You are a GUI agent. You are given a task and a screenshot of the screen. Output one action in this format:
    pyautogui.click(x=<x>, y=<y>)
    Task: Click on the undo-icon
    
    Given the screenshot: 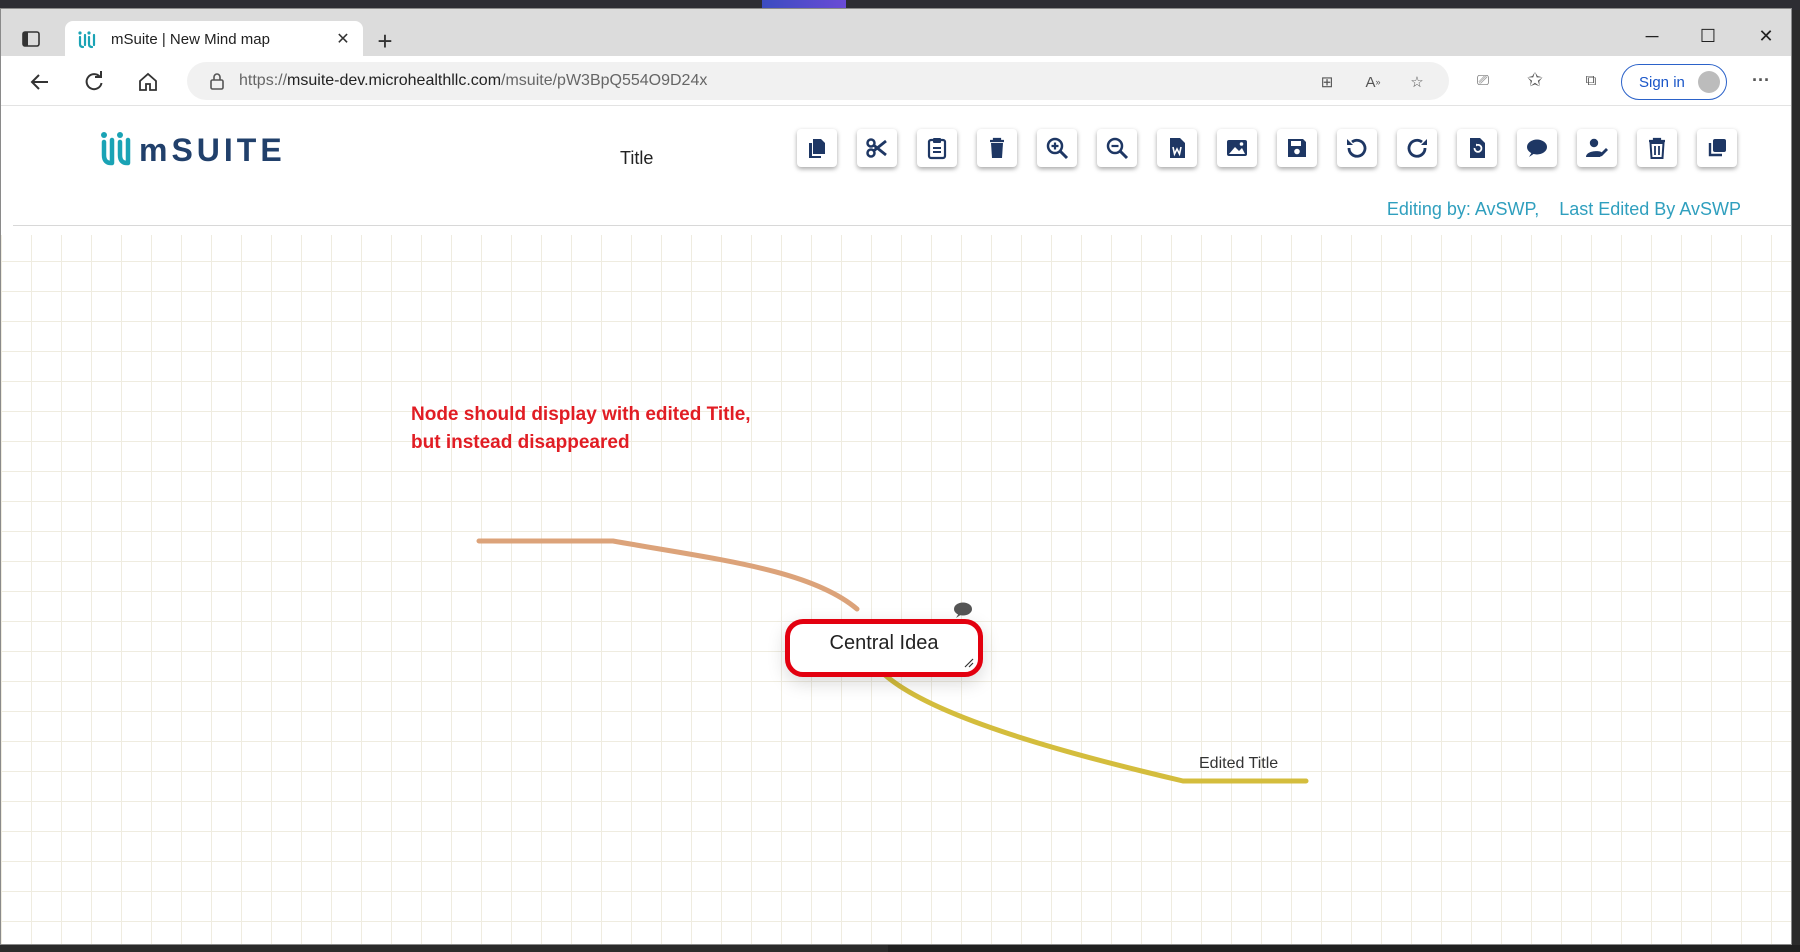 What is the action you would take?
    pyautogui.click(x=1357, y=148)
    